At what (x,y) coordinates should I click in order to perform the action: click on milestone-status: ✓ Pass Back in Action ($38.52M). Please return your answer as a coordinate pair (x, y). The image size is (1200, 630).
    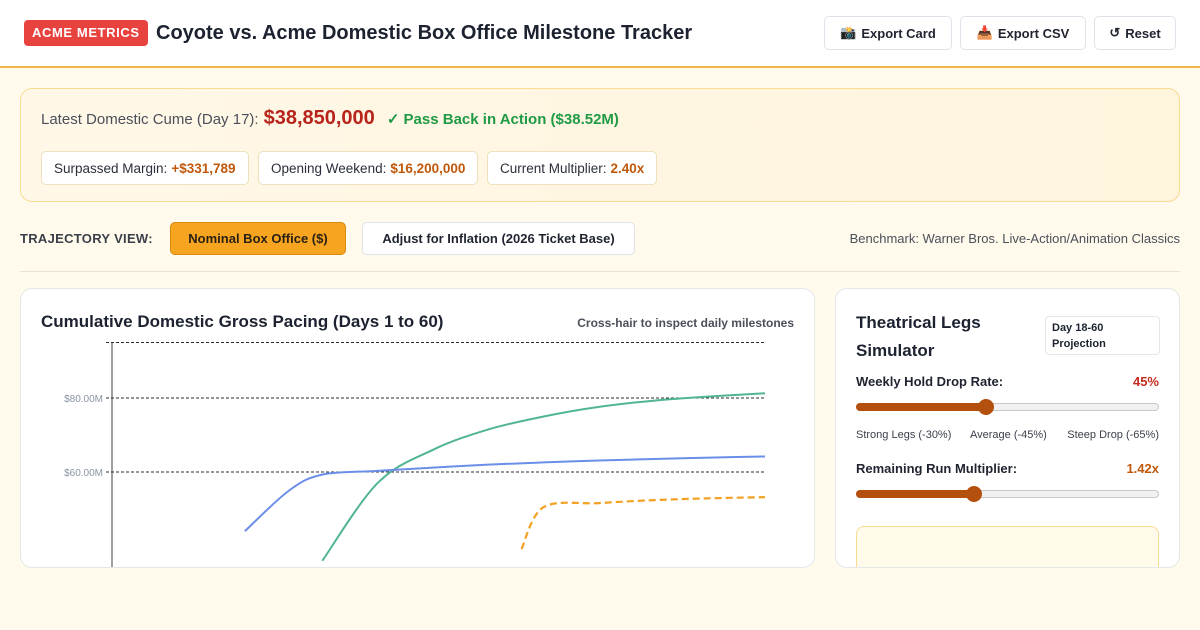
    Looking at the image, I should click on (502, 119).